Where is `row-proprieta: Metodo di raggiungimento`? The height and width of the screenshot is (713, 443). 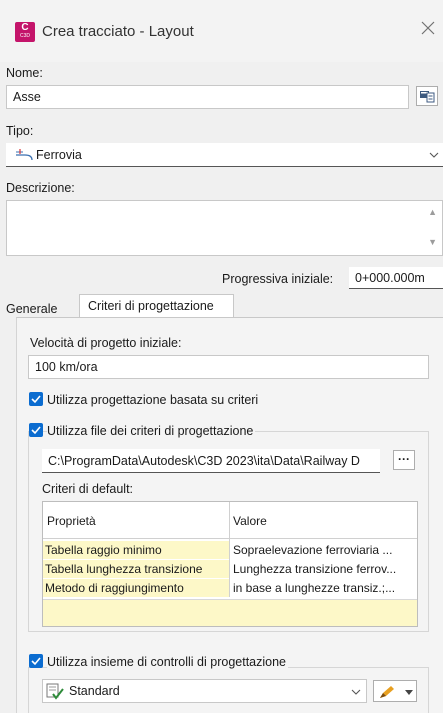 row-proprieta: Metodo di raggiungimento is located at coordinates (114, 588).